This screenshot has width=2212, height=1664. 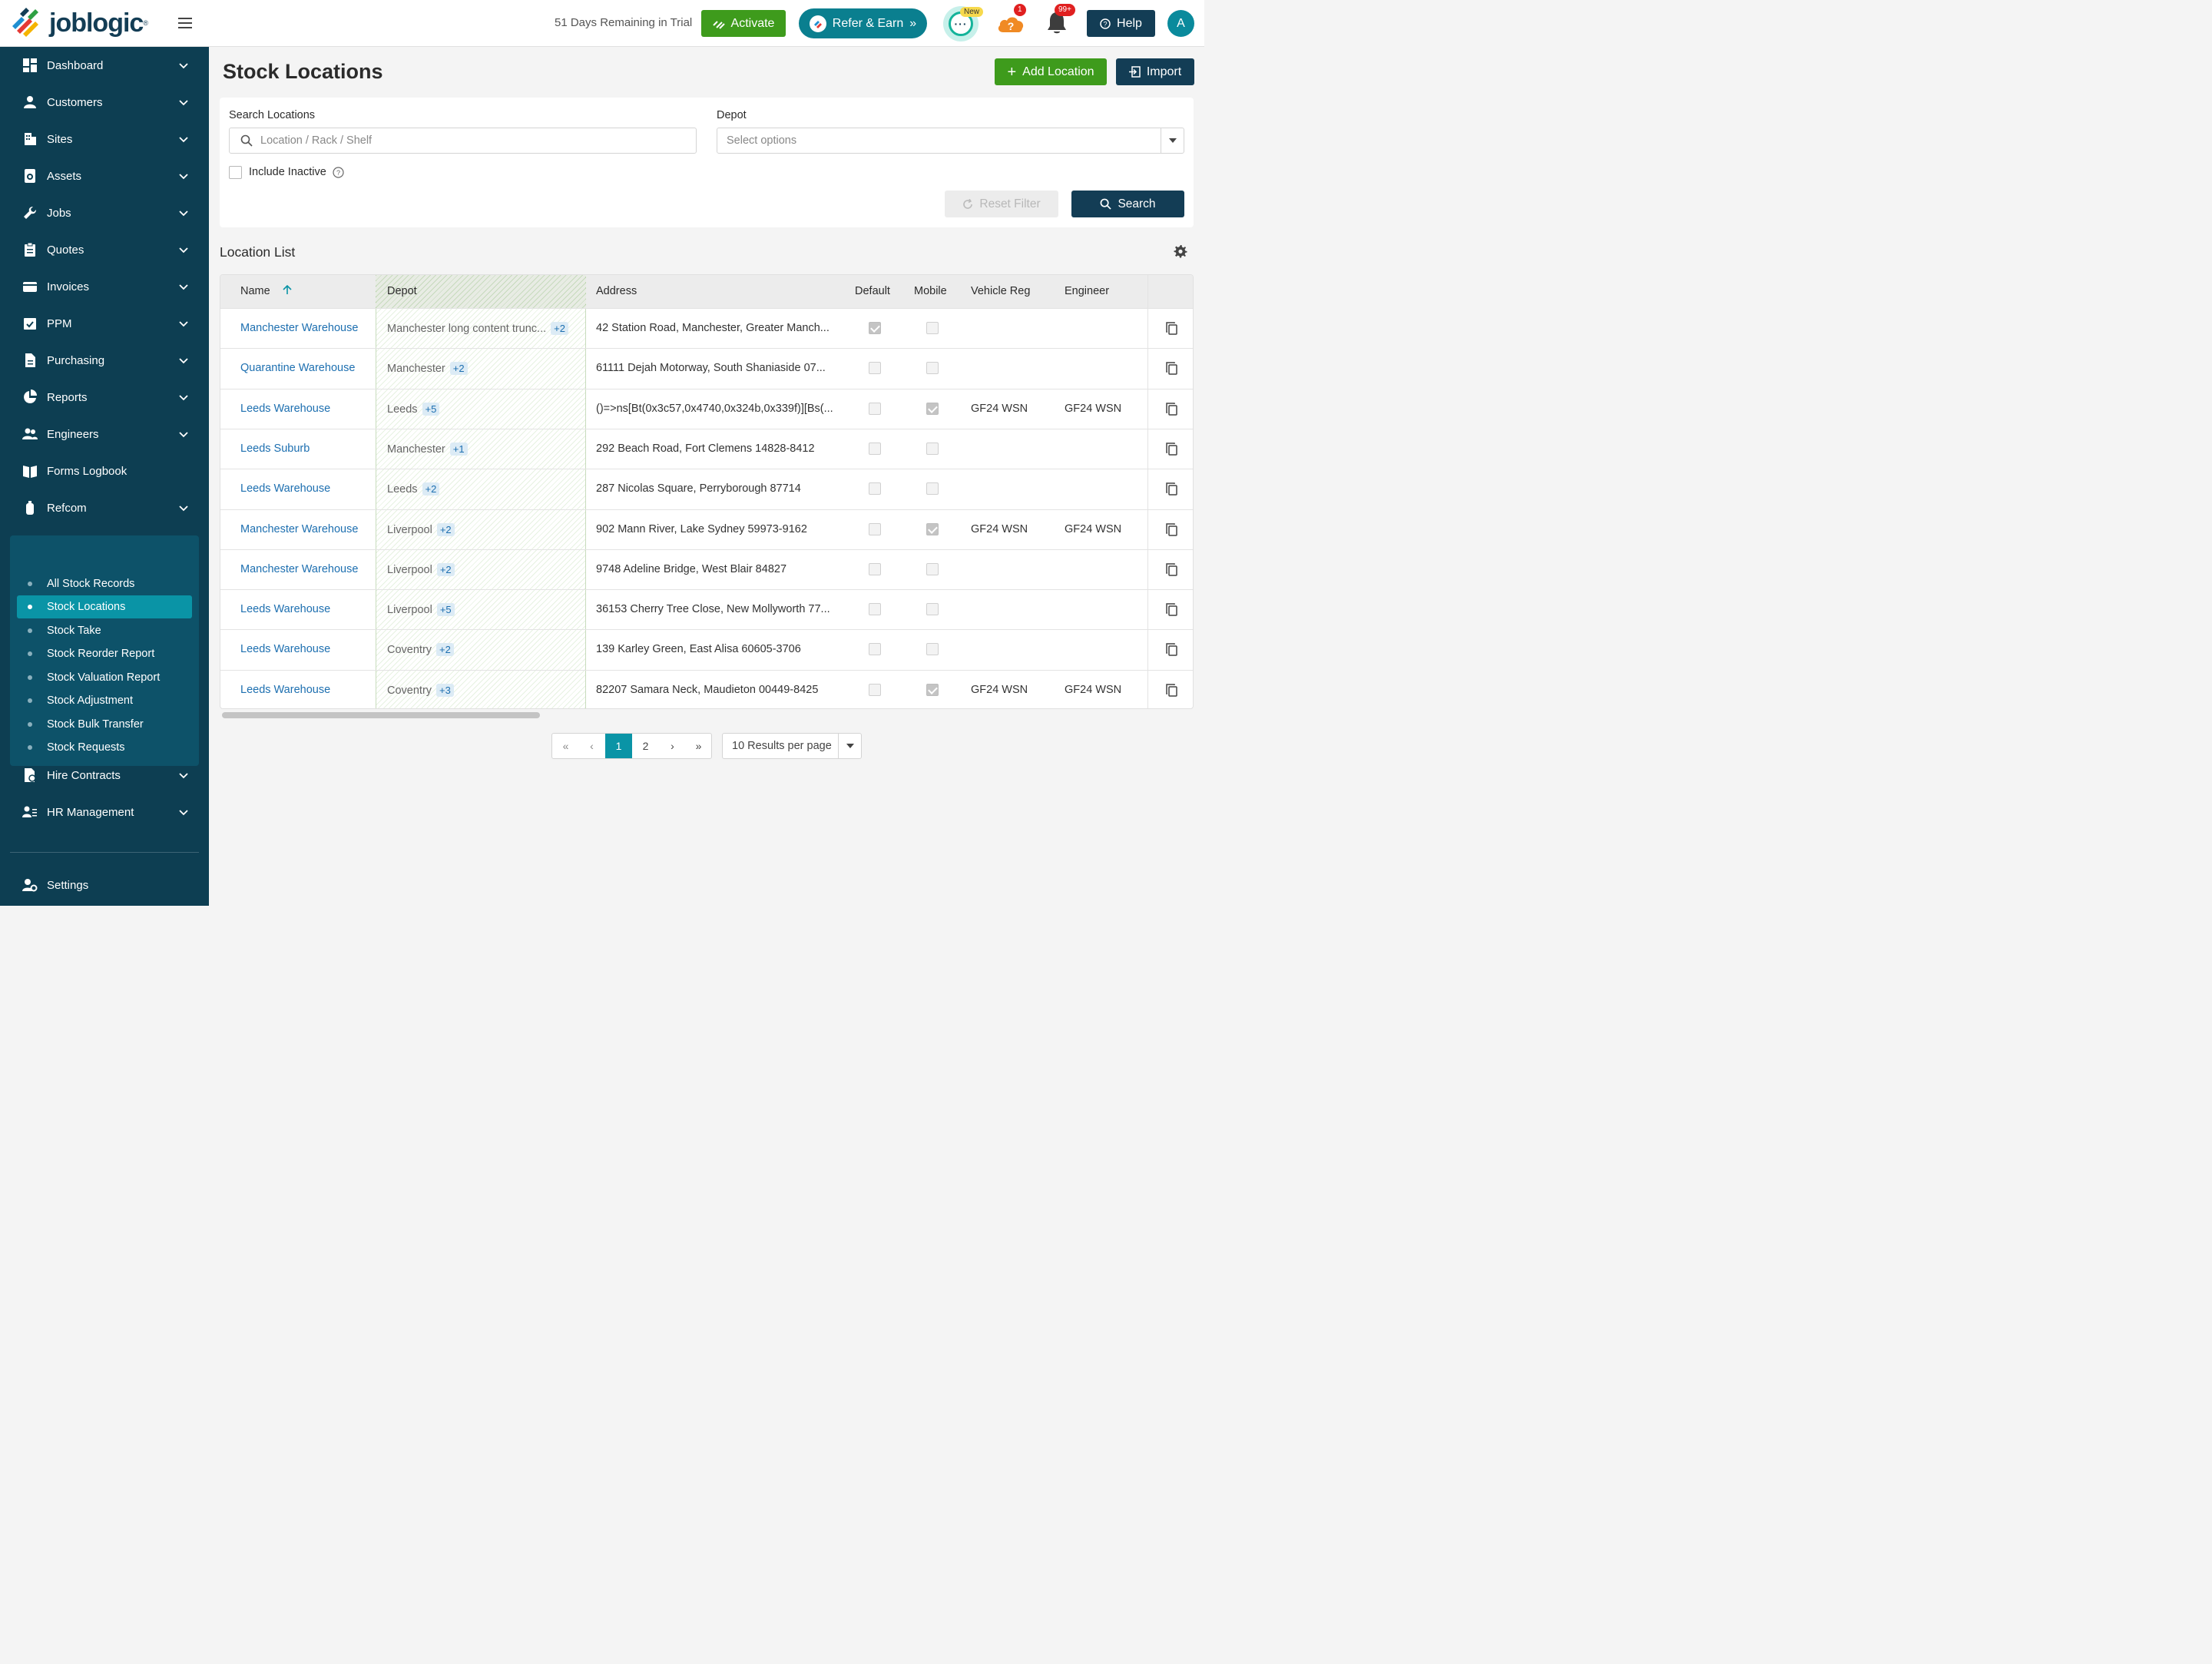 What do you see at coordinates (782, 746) in the screenshot?
I see `results-per-page-value: 10 Results per page` at bounding box center [782, 746].